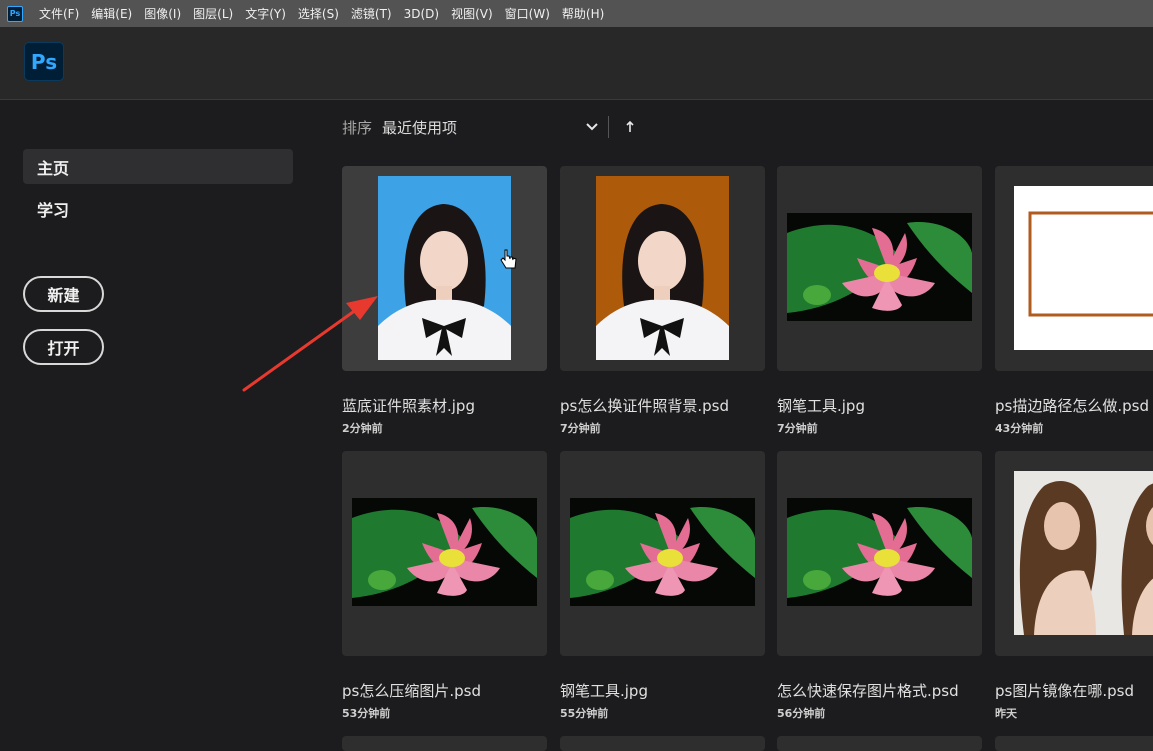  Describe the element at coordinates (1064, 690) in the screenshot. I see `file-name: ps图片镜像在哪.psd` at that location.